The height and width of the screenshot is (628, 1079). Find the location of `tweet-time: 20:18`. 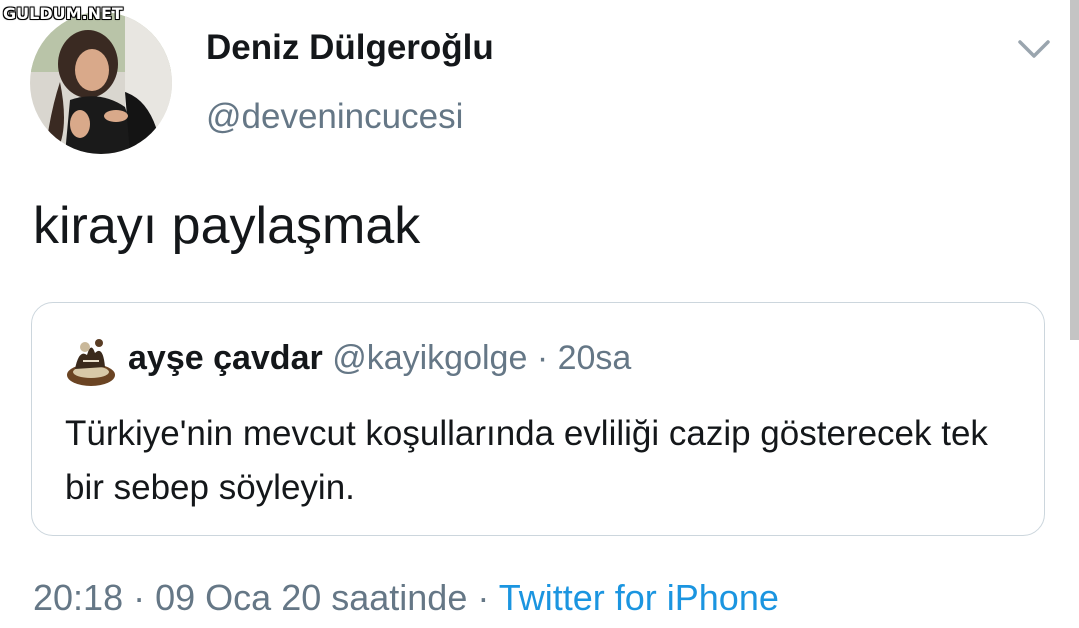

tweet-time: 20:18 is located at coordinates (78, 597).